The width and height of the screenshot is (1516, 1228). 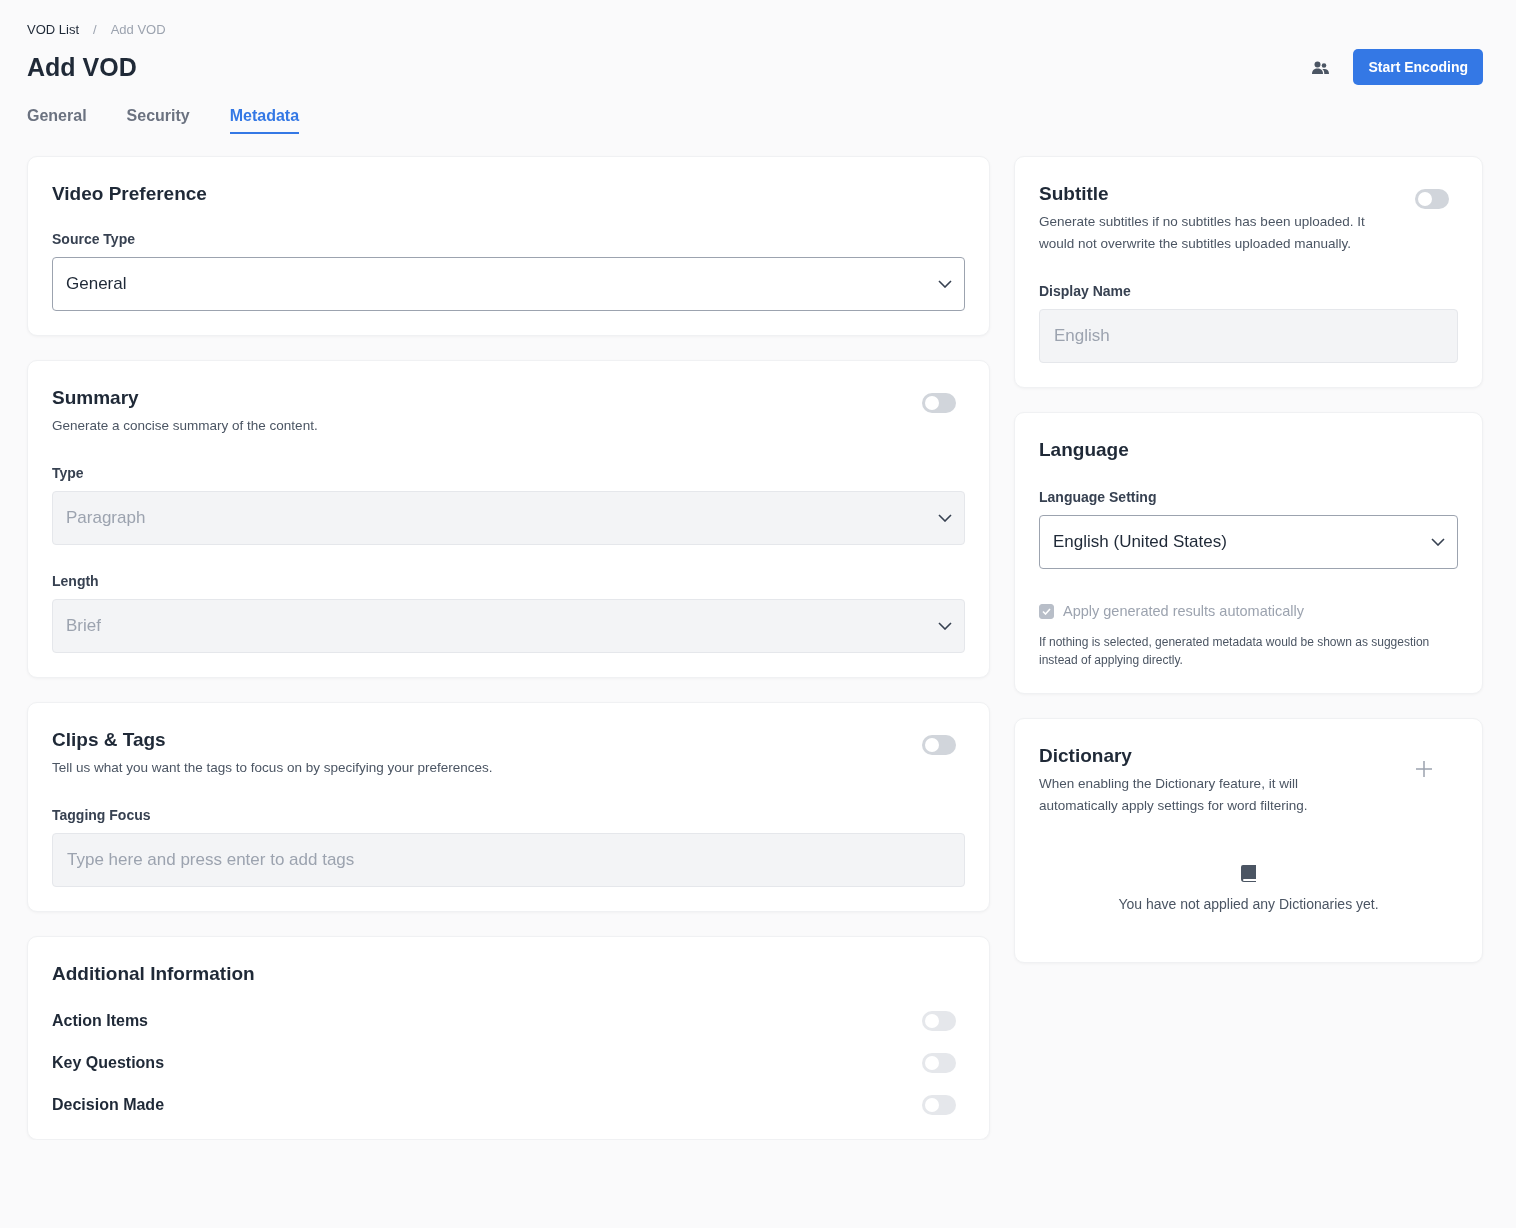 What do you see at coordinates (1174, 795) in the screenshot?
I see `card-description: When enabling the Dictionary feature, it will automatically apply settings for word filtering.` at bounding box center [1174, 795].